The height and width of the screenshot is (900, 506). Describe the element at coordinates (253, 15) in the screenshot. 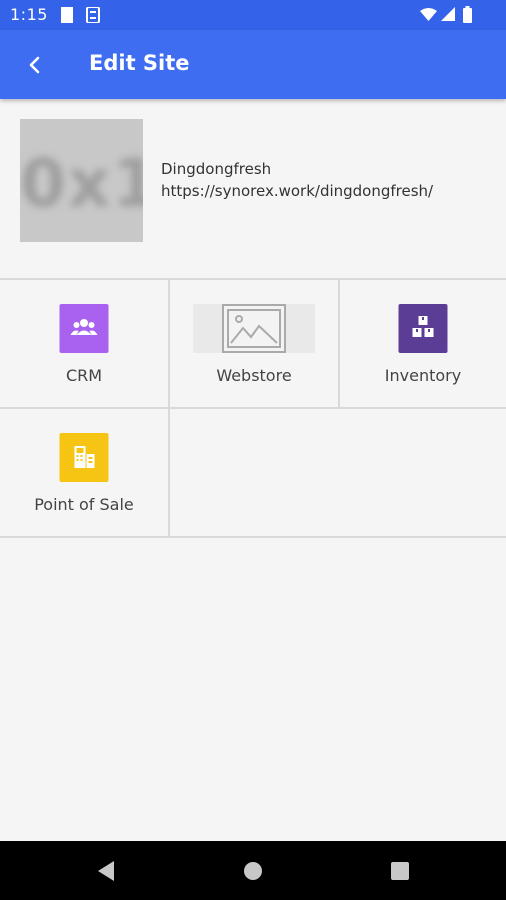

I see `status-bar: 1:15` at that location.